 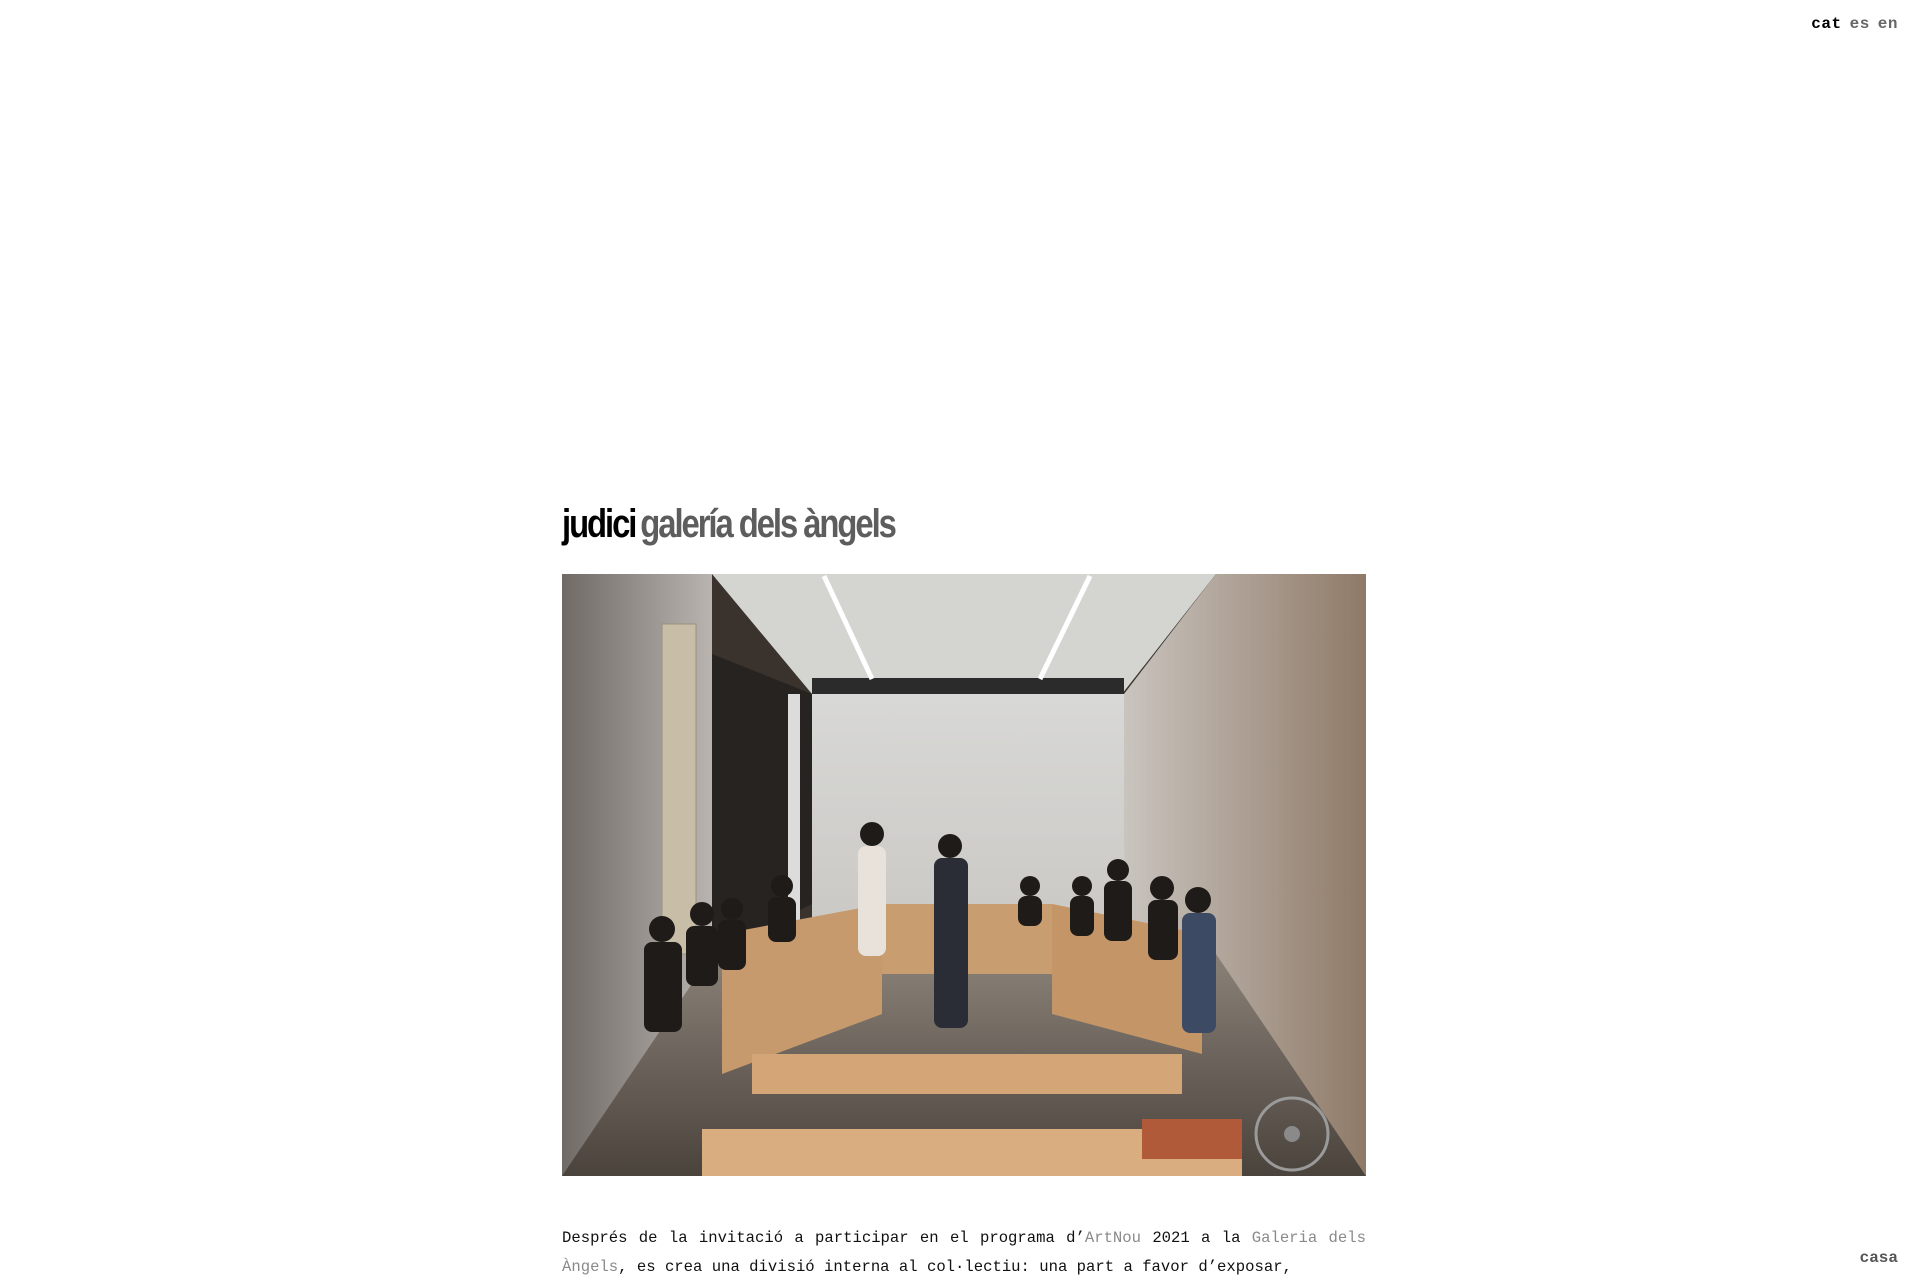 I want to click on description-text: 2021 a la, so click(x=1196, y=1238).